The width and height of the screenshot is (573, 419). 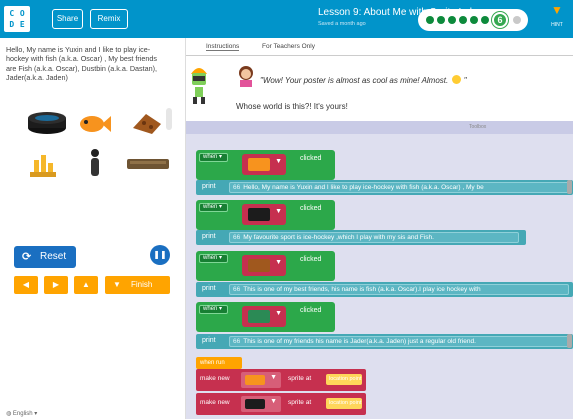 I want to click on hint-icon: ▼, so click(x=557, y=10).